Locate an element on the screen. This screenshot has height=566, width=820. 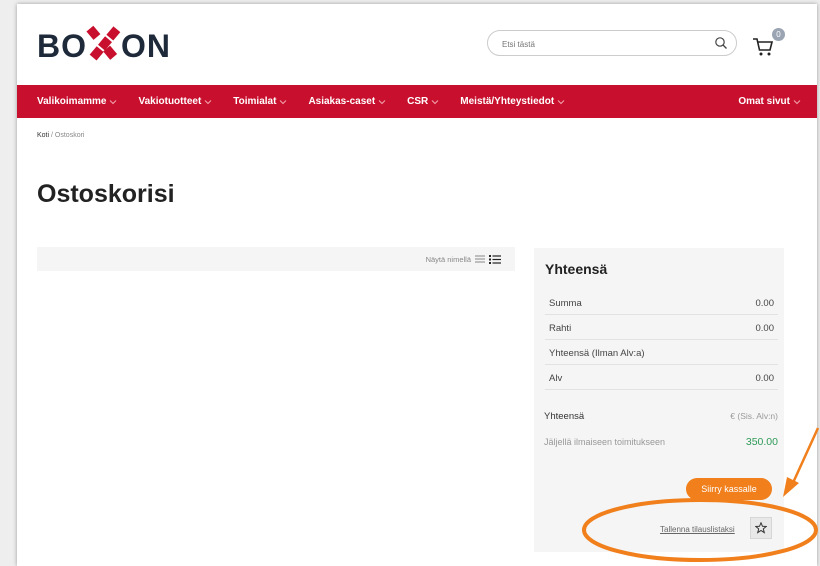
checkout-button: Siirry kassalle is located at coordinates (729, 489).